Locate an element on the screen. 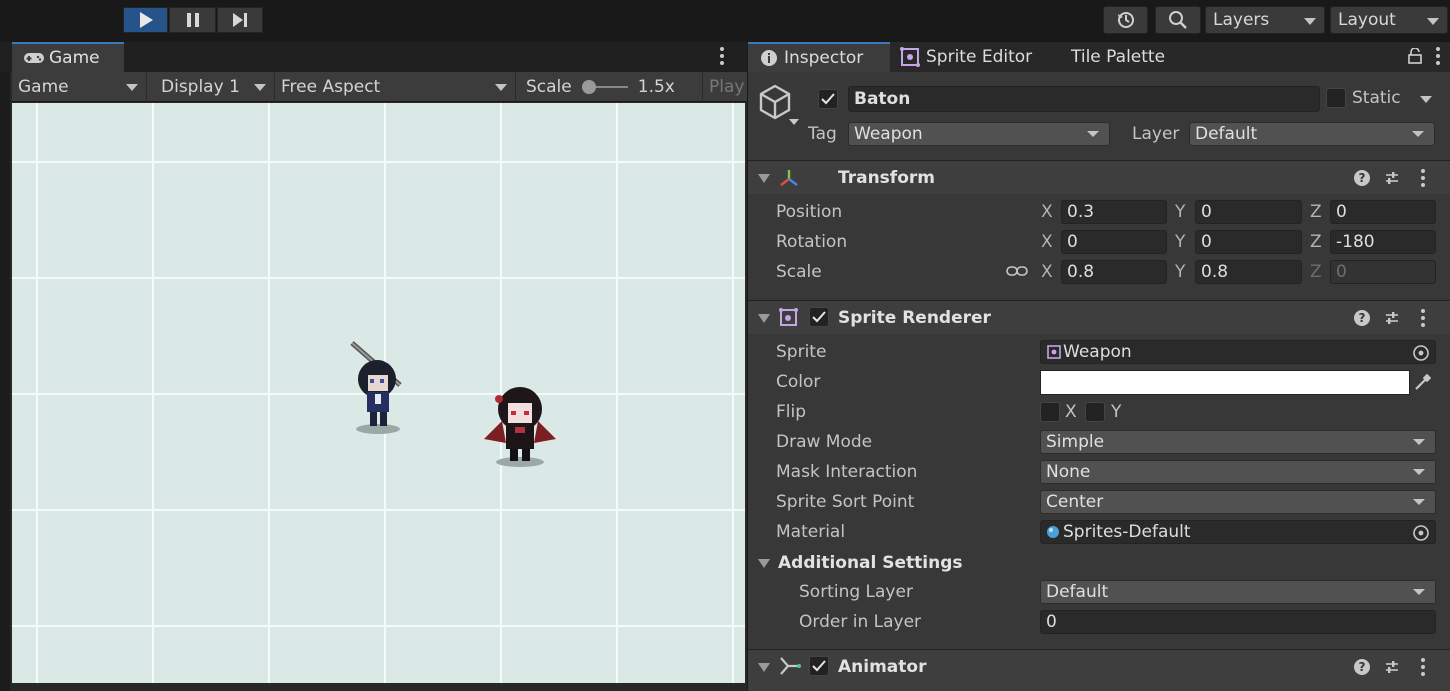 The height and width of the screenshot is (691, 1450). scale-z-input: 0 is located at coordinates (1383, 272).